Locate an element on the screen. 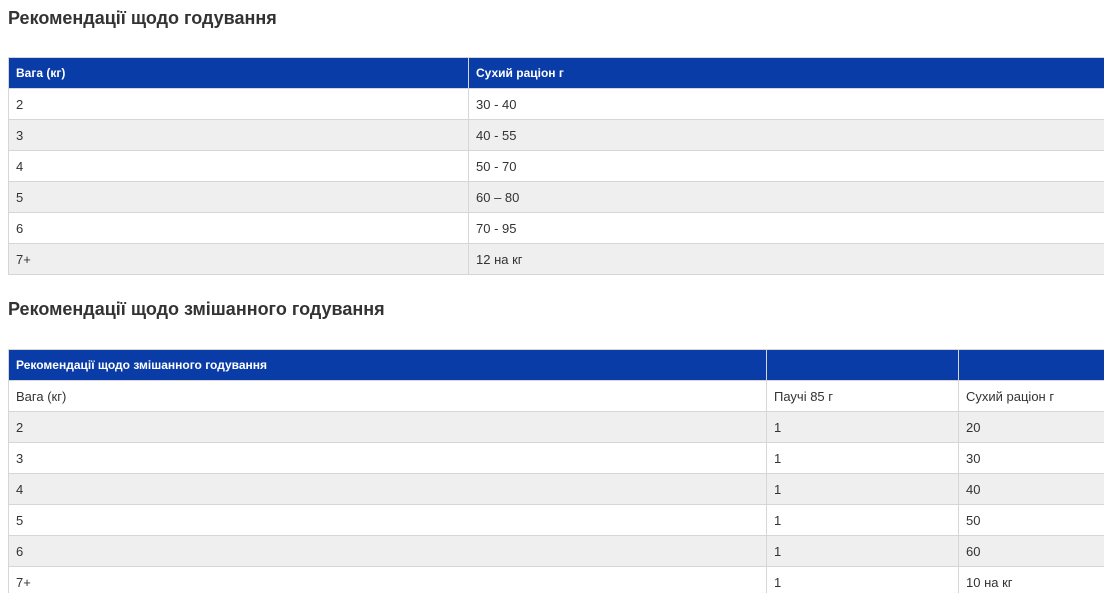 This screenshot has width=1104, height=593. table-row: 5 60 – 80 is located at coordinates (556, 197).